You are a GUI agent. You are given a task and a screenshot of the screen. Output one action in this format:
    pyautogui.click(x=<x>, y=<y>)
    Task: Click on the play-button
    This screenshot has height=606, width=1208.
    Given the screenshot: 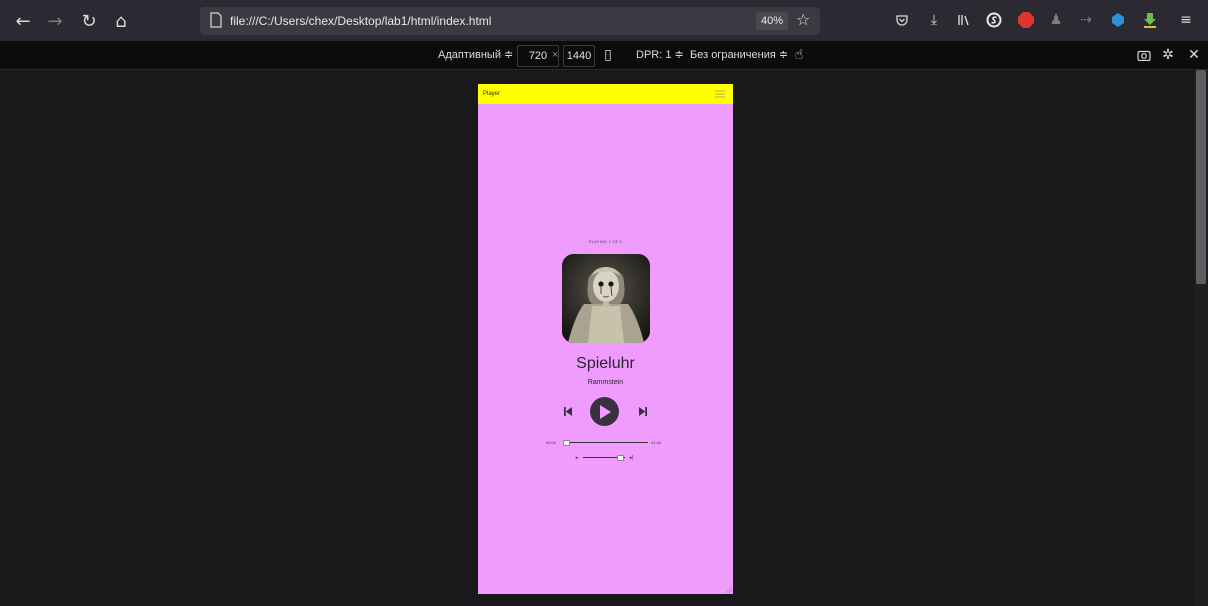 What is the action you would take?
    pyautogui.click(x=604, y=411)
    